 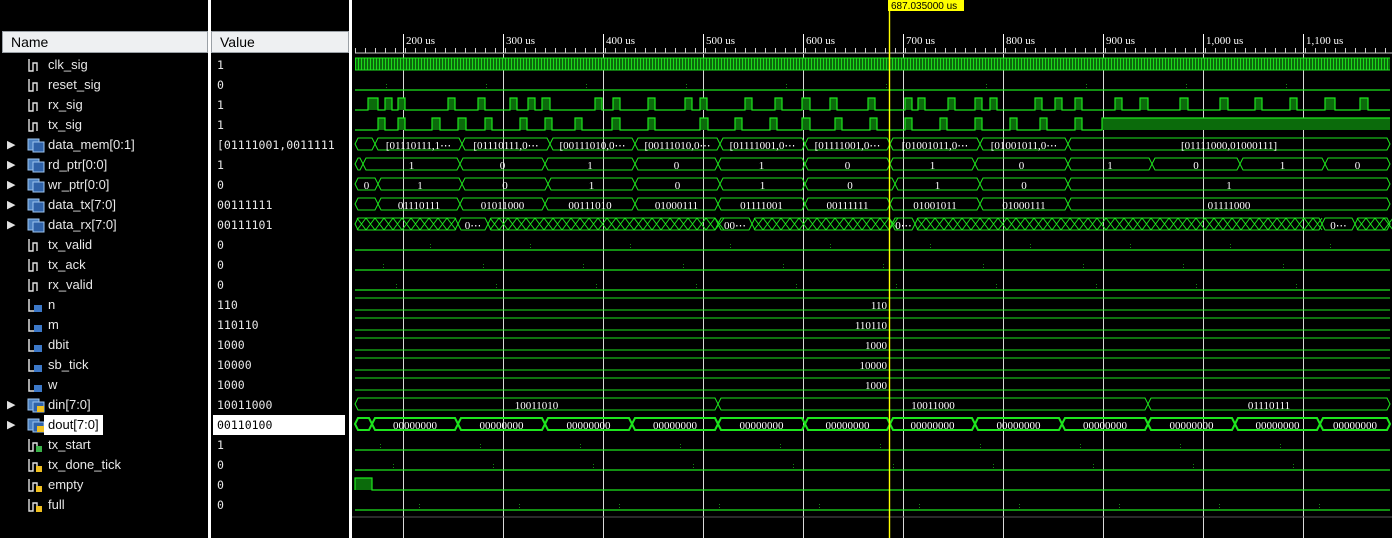 I want to click on signal-row-rd-ptr-0-0: ▶ rd_ptr[0:0], so click(x=104, y=165).